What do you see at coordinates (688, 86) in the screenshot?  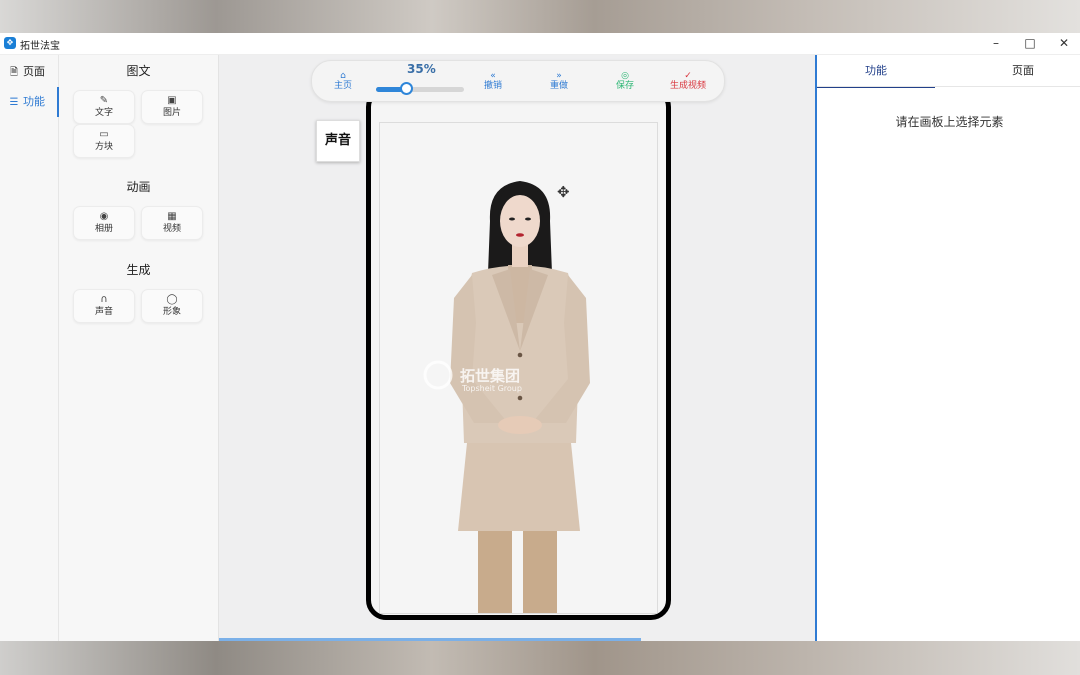 I see `generate-video-label: 生成视频` at bounding box center [688, 86].